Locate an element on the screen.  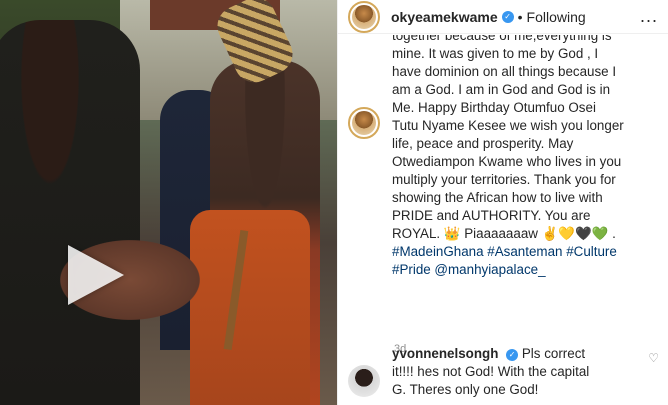
caption-line: ROYAL. 👑 Piaaaaaaaw ✌️💛🖤💚 . is located at coordinates (504, 233).